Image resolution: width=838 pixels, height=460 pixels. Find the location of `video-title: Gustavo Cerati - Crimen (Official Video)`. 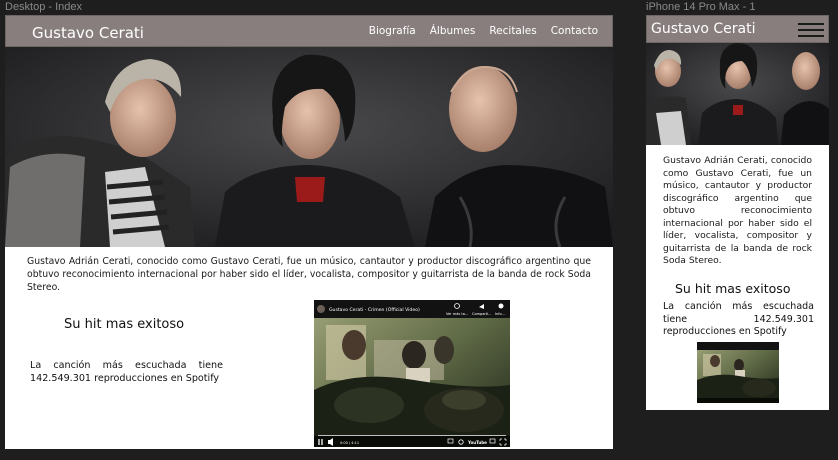

video-title: Gustavo Cerati - Crimen (Official Video) is located at coordinates (374, 310).